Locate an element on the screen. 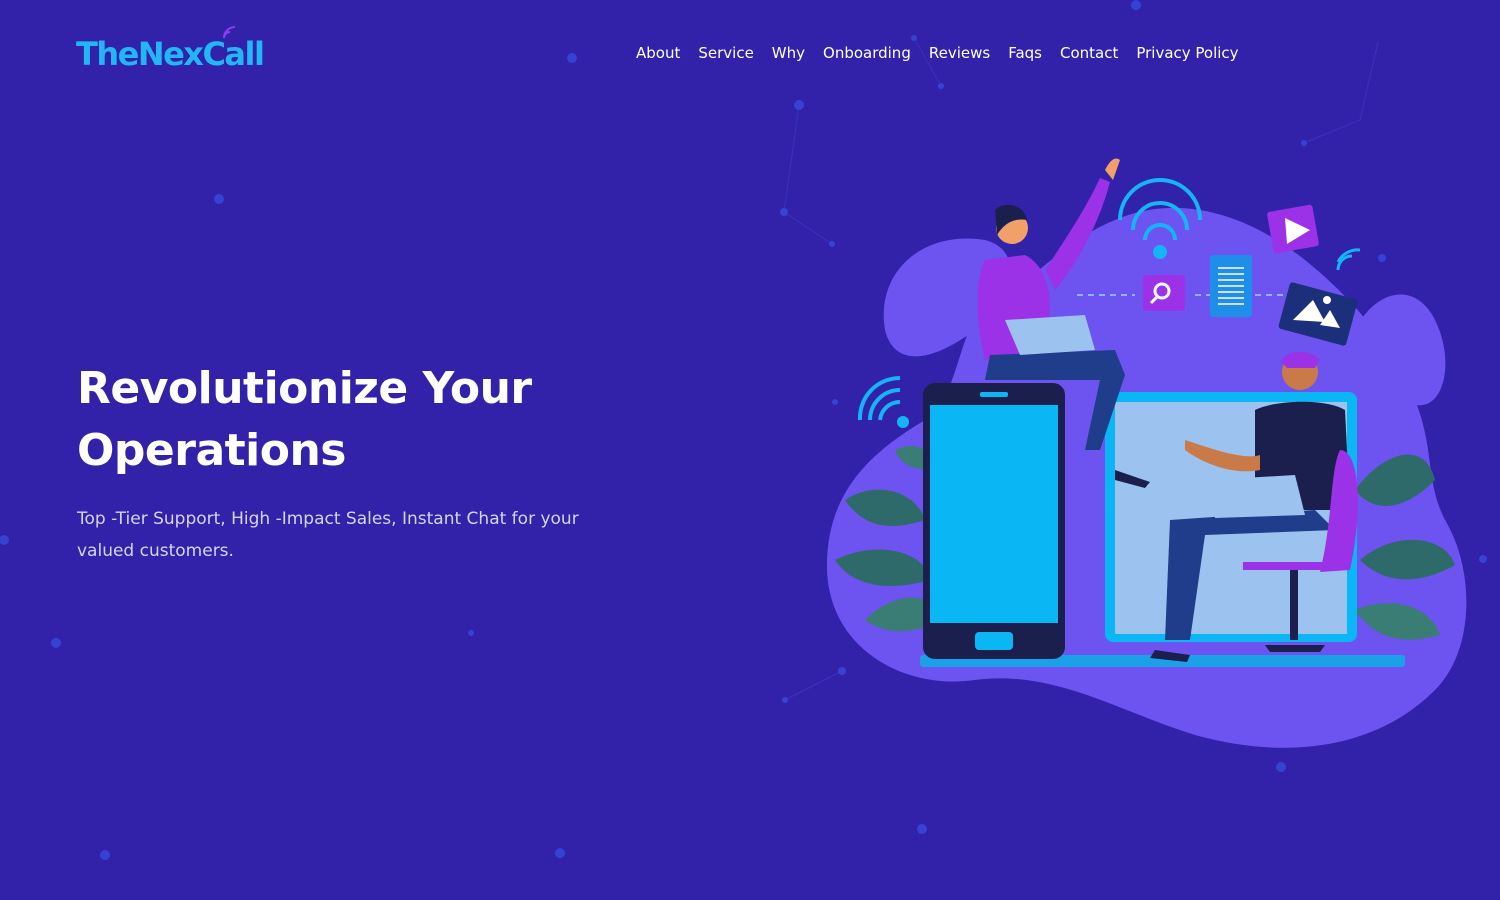  brand-logo: TheNexCall is located at coordinates (170, 51).